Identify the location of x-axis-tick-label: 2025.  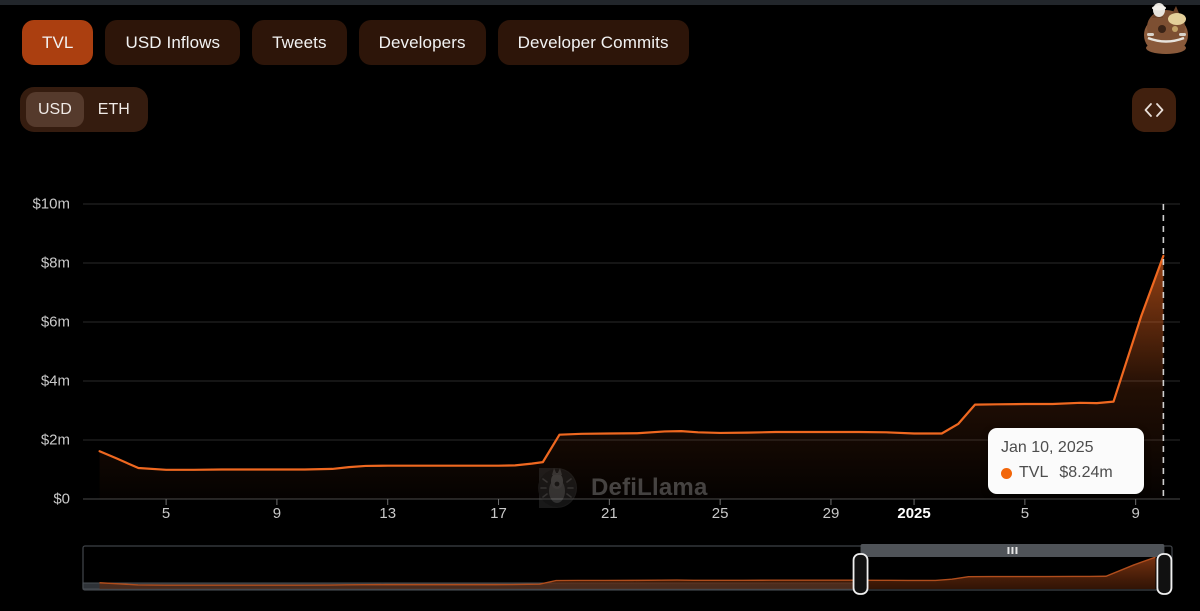
(914, 513).